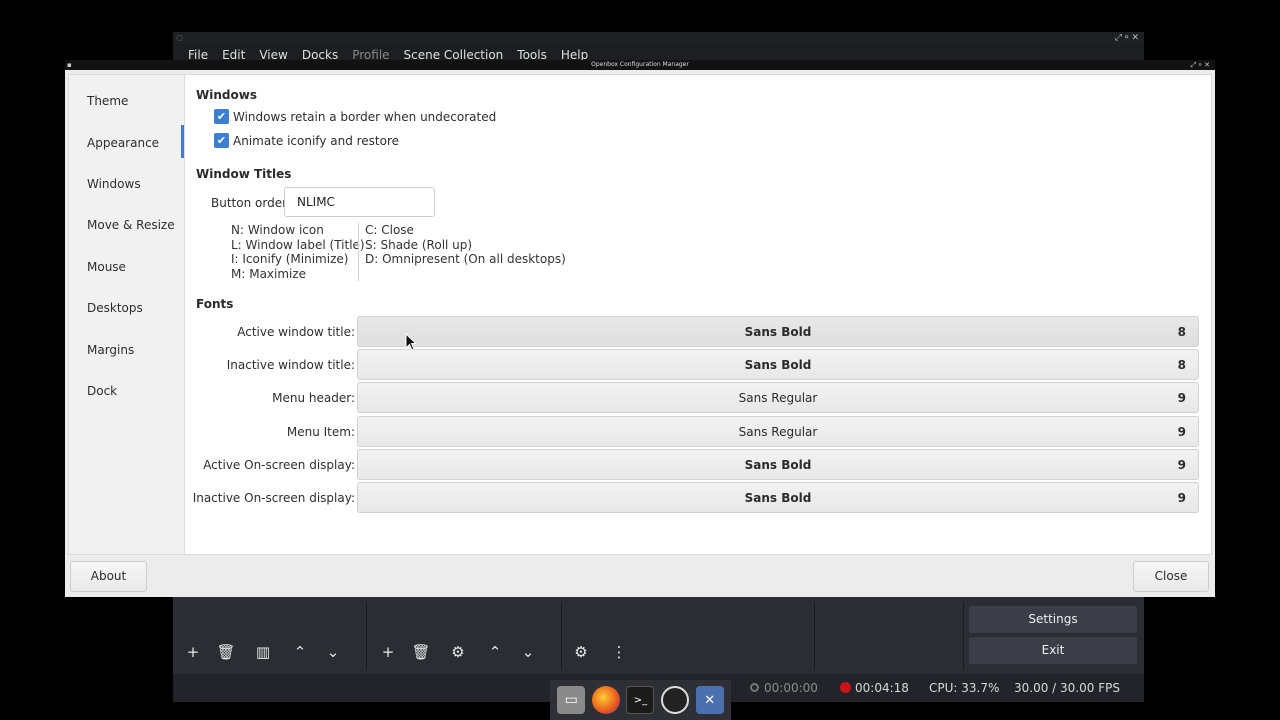 The width and height of the screenshot is (1280, 720). What do you see at coordinates (419, 244) in the screenshot?
I see `legend-item: S: Shade (Roll up)` at bounding box center [419, 244].